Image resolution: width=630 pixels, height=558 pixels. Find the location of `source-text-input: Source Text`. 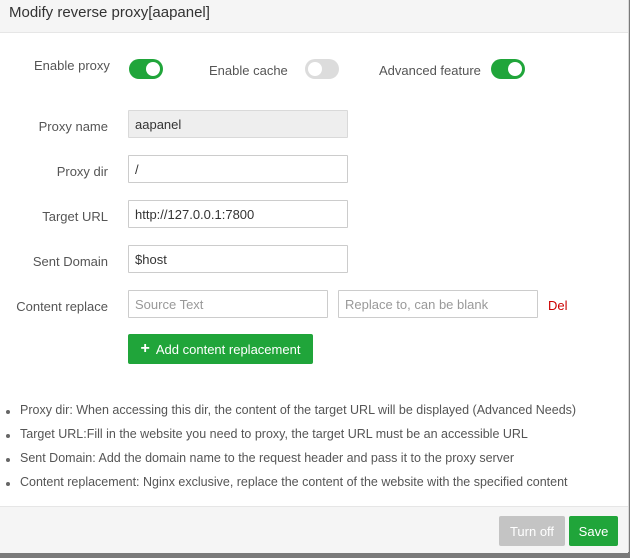

source-text-input: Source Text is located at coordinates (228, 304).